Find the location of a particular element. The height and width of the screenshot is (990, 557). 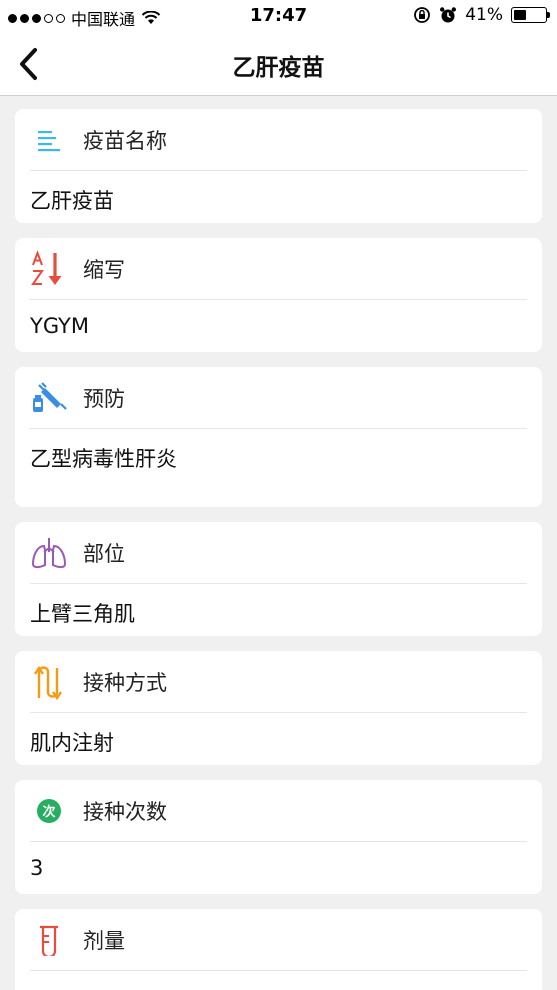

updown-arrows-icon is located at coordinates (49, 682).